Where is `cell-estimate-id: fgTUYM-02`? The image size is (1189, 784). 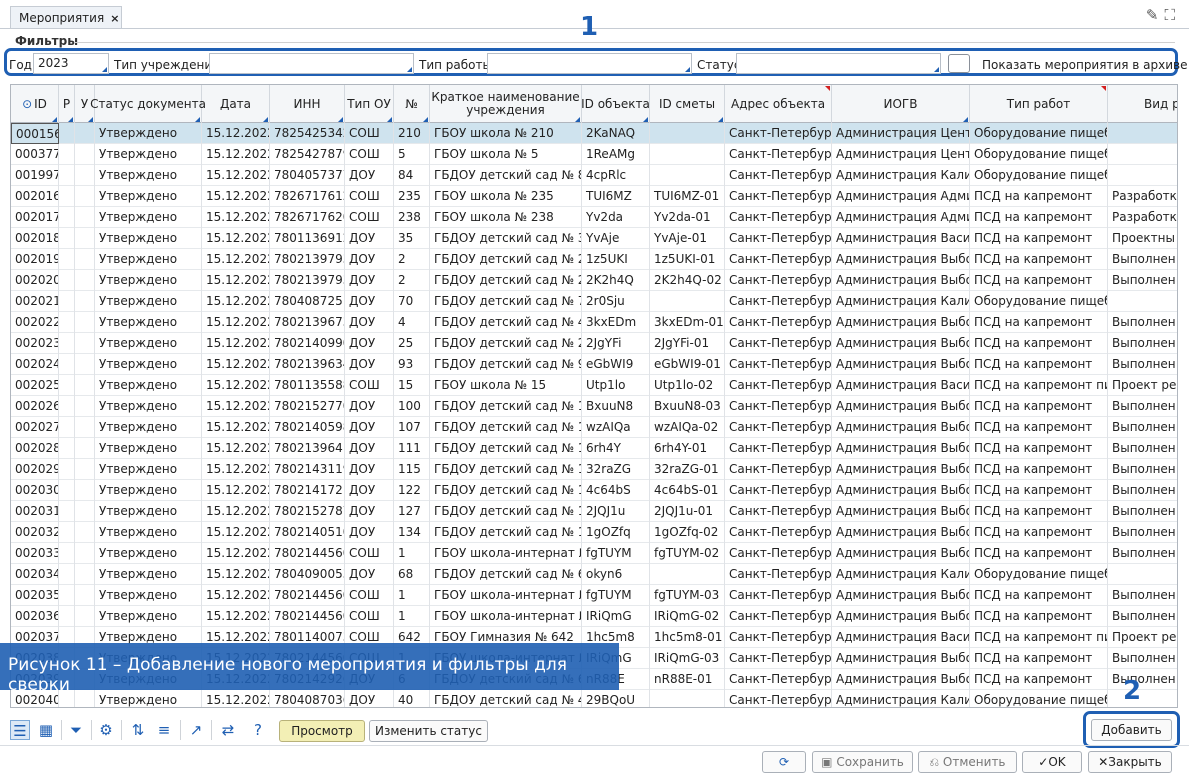
cell-estimate-id: fgTUYM-02 is located at coordinates (687, 553).